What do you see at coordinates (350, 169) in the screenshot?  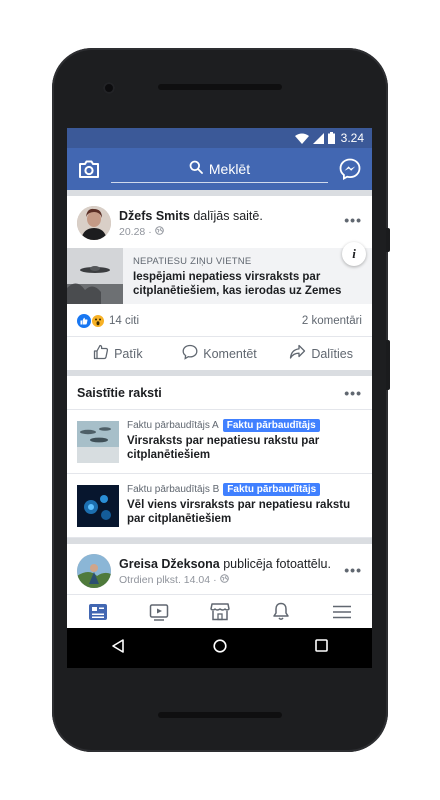 I see `messenger-icon` at bounding box center [350, 169].